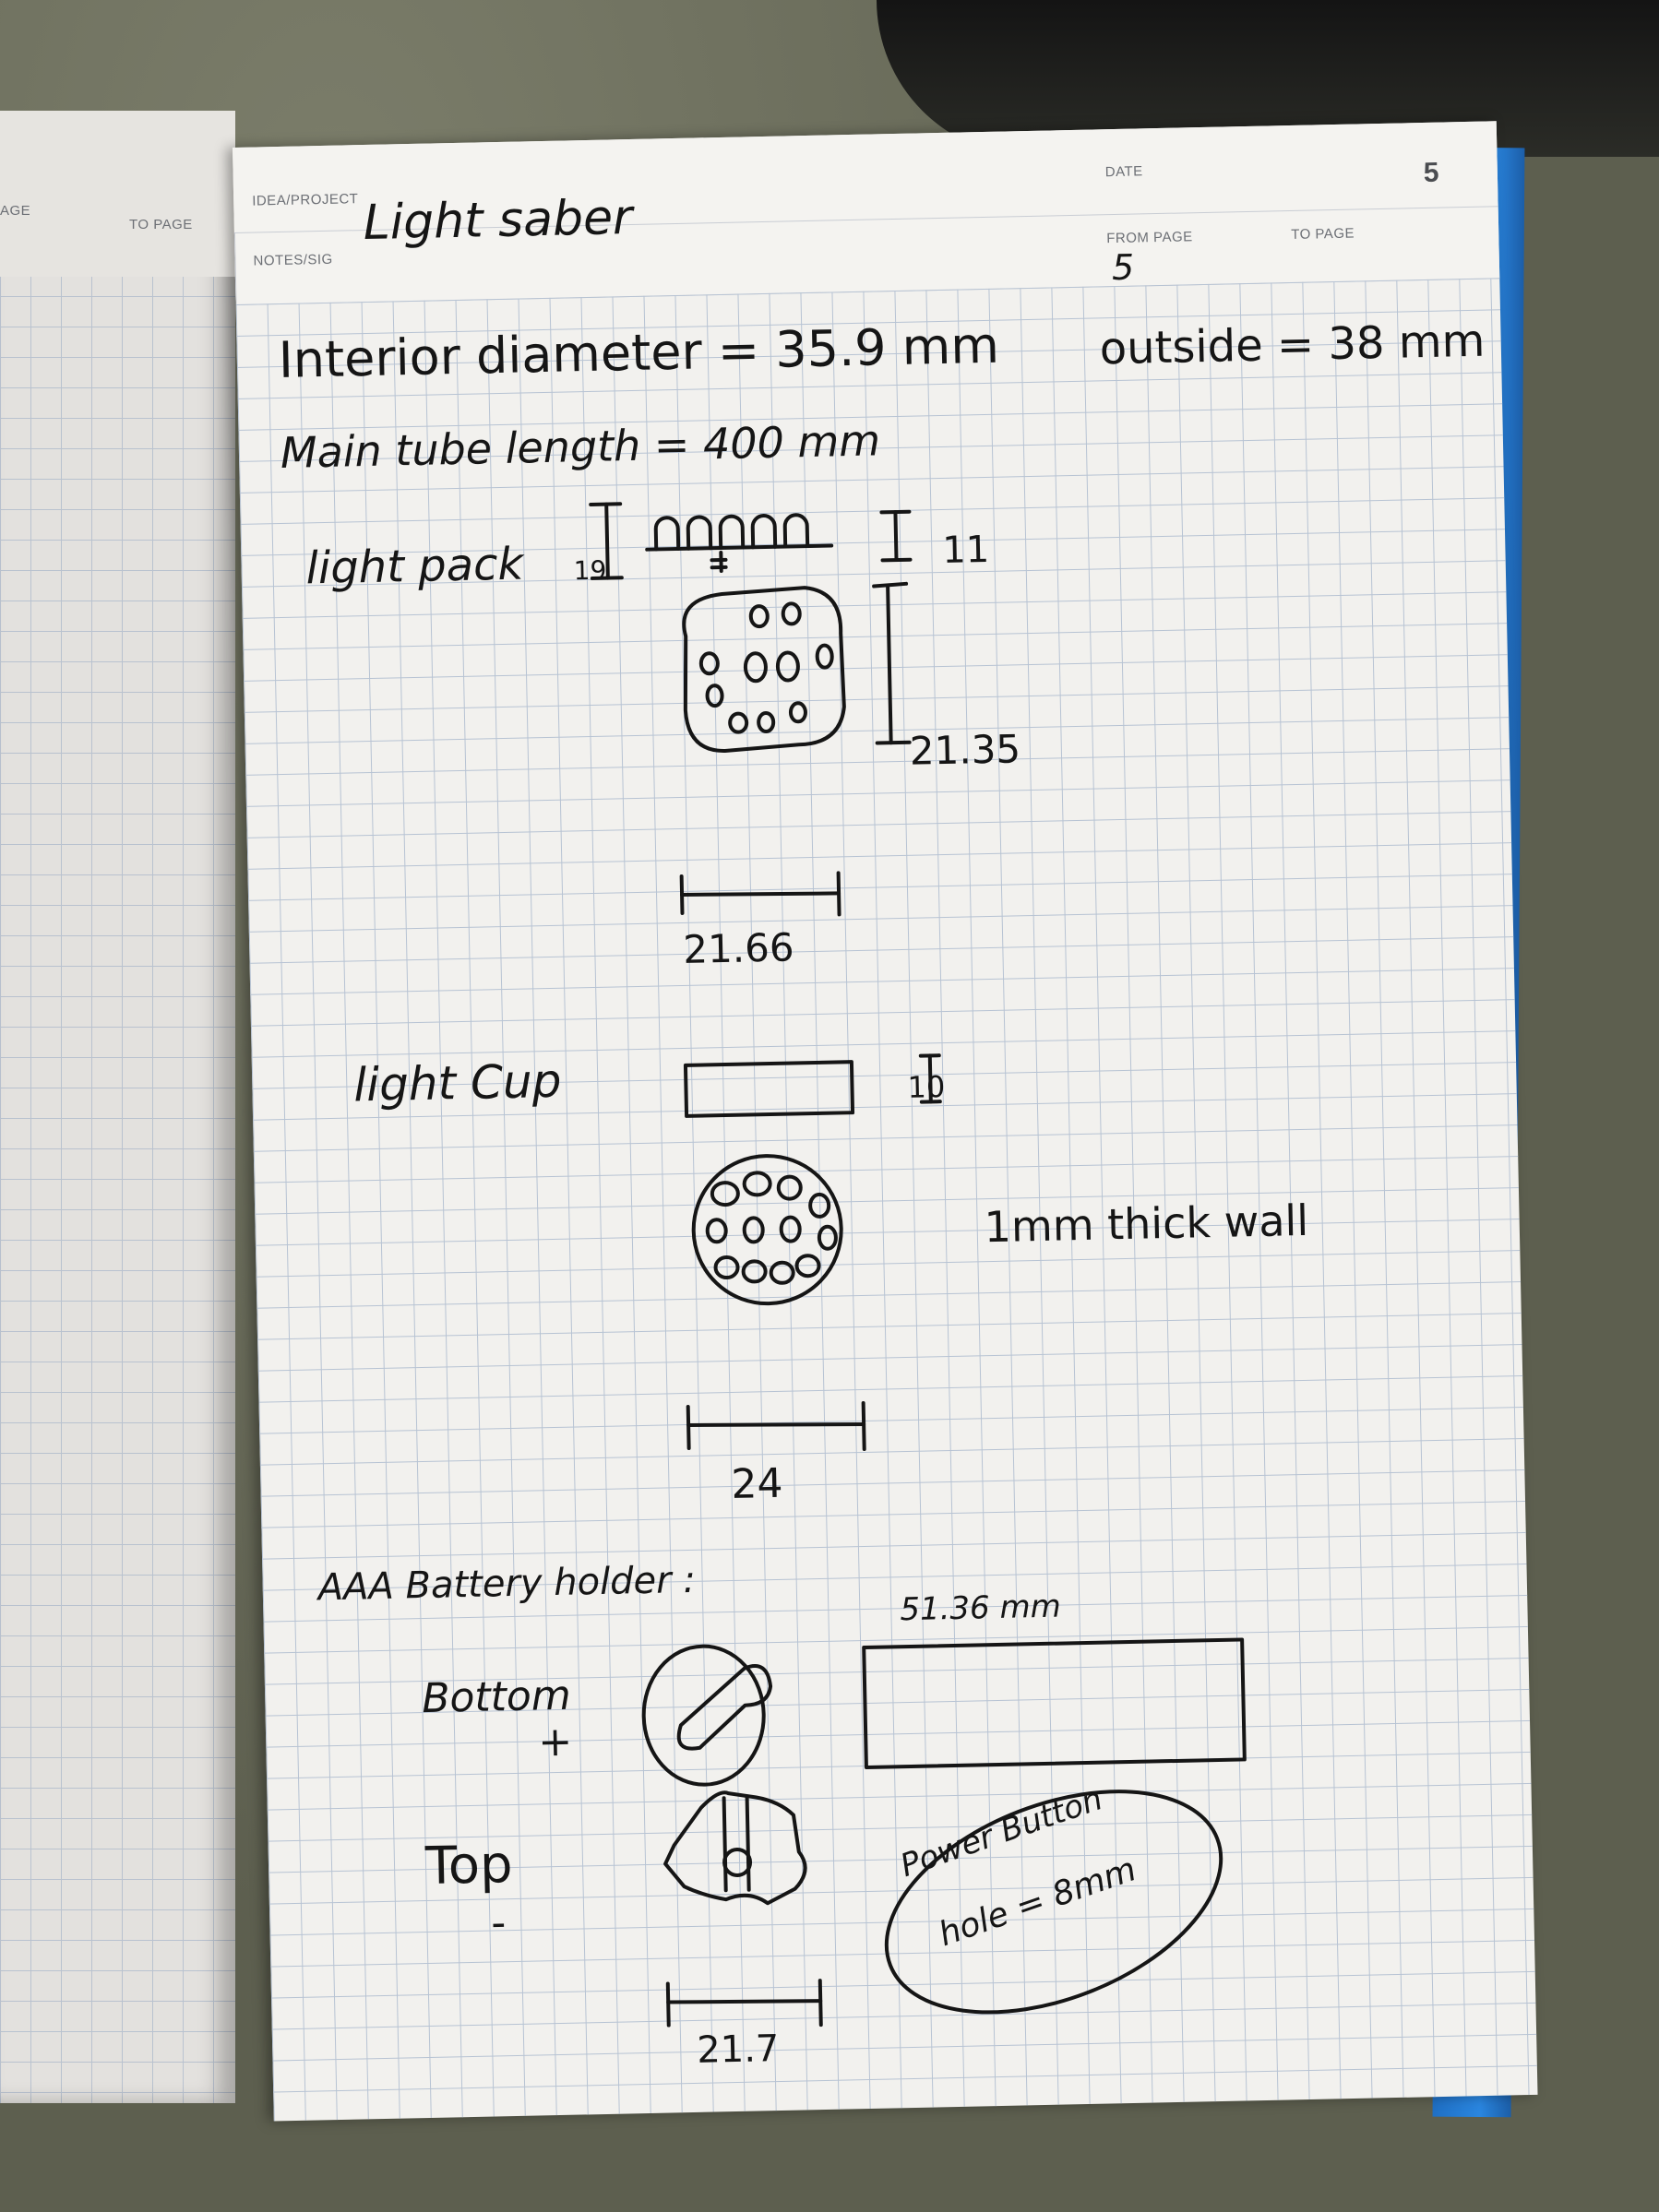 This screenshot has height=2212, width=1659. Describe the element at coordinates (15, 211) in the screenshot. I see `left-page-label: AGE` at that location.